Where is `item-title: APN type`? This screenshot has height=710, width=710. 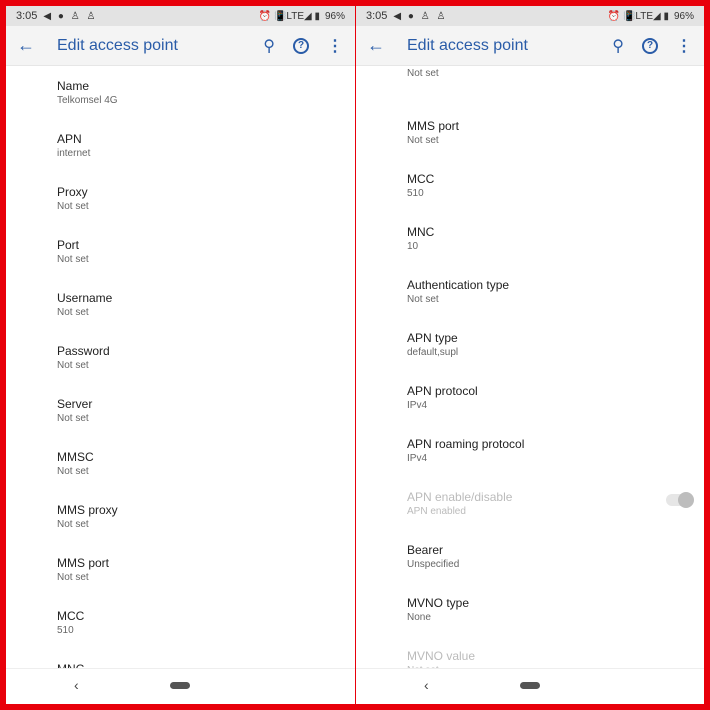
item-title: APN type is located at coordinates (432, 338).